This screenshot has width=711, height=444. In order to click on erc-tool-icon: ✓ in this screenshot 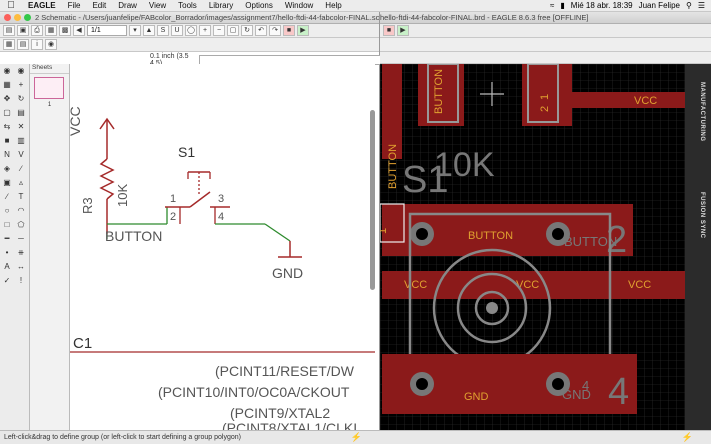, I will do `click(7, 281)`.